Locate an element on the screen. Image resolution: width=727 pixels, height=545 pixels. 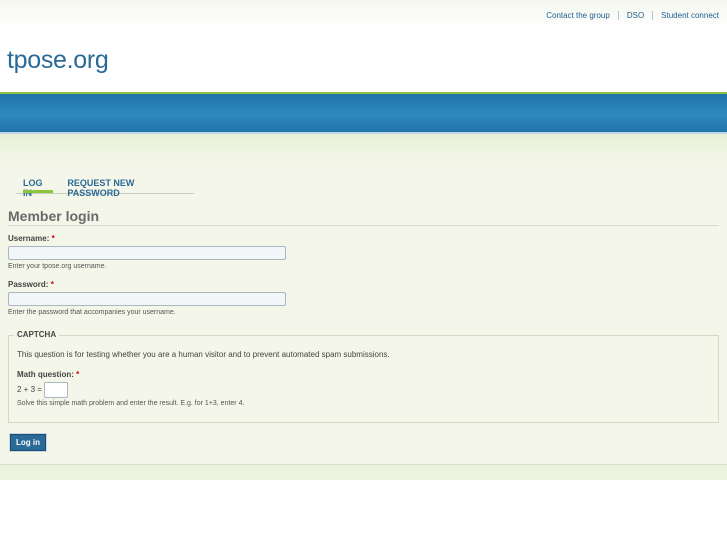
username-label: Username: * is located at coordinates (31, 238).